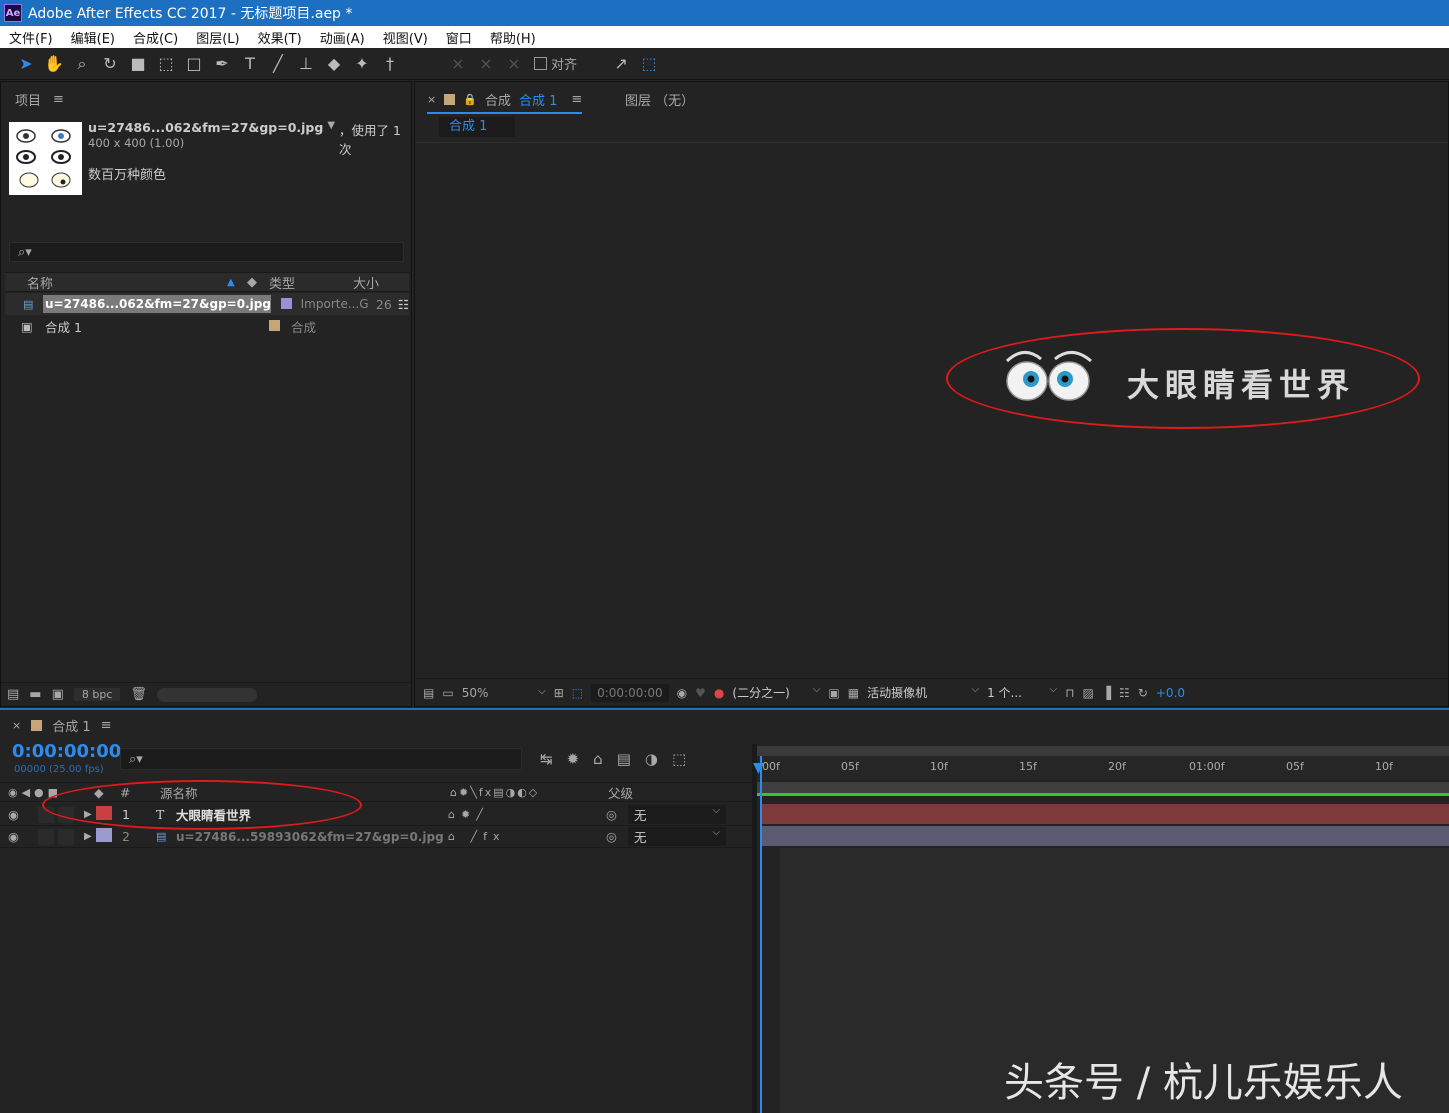 The image size is (1449, 1113). I want to click on pen-tool-icon: ✒, so click(222, 64).